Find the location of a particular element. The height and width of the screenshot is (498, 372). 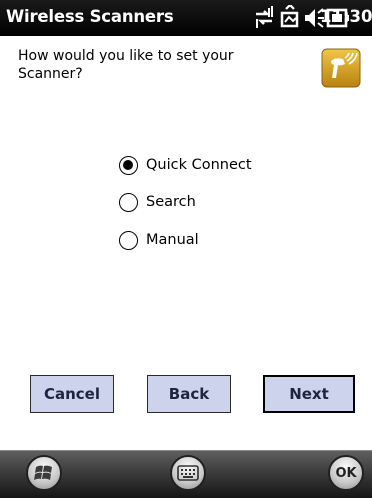

clock: 11:30 is located at coordinates (346, 16).